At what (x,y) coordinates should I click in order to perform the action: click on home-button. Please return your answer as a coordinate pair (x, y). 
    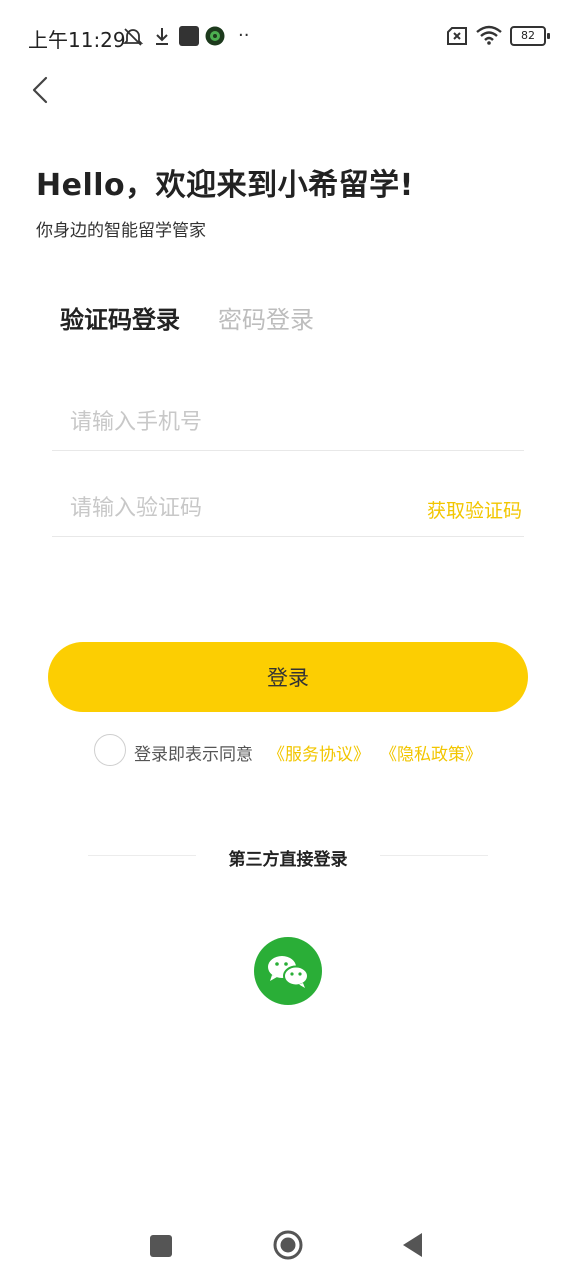
    Looking at the image, I should click on (288, 1247).